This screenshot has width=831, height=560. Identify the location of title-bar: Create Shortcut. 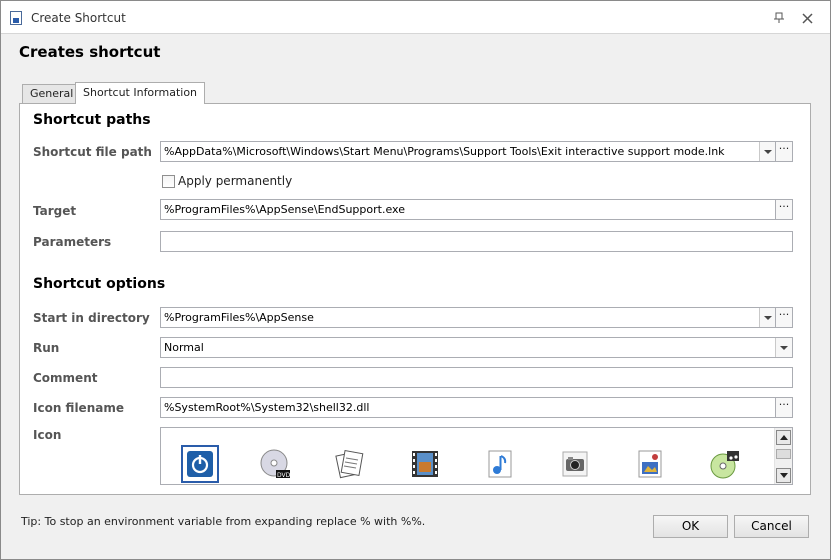
(415, 17).